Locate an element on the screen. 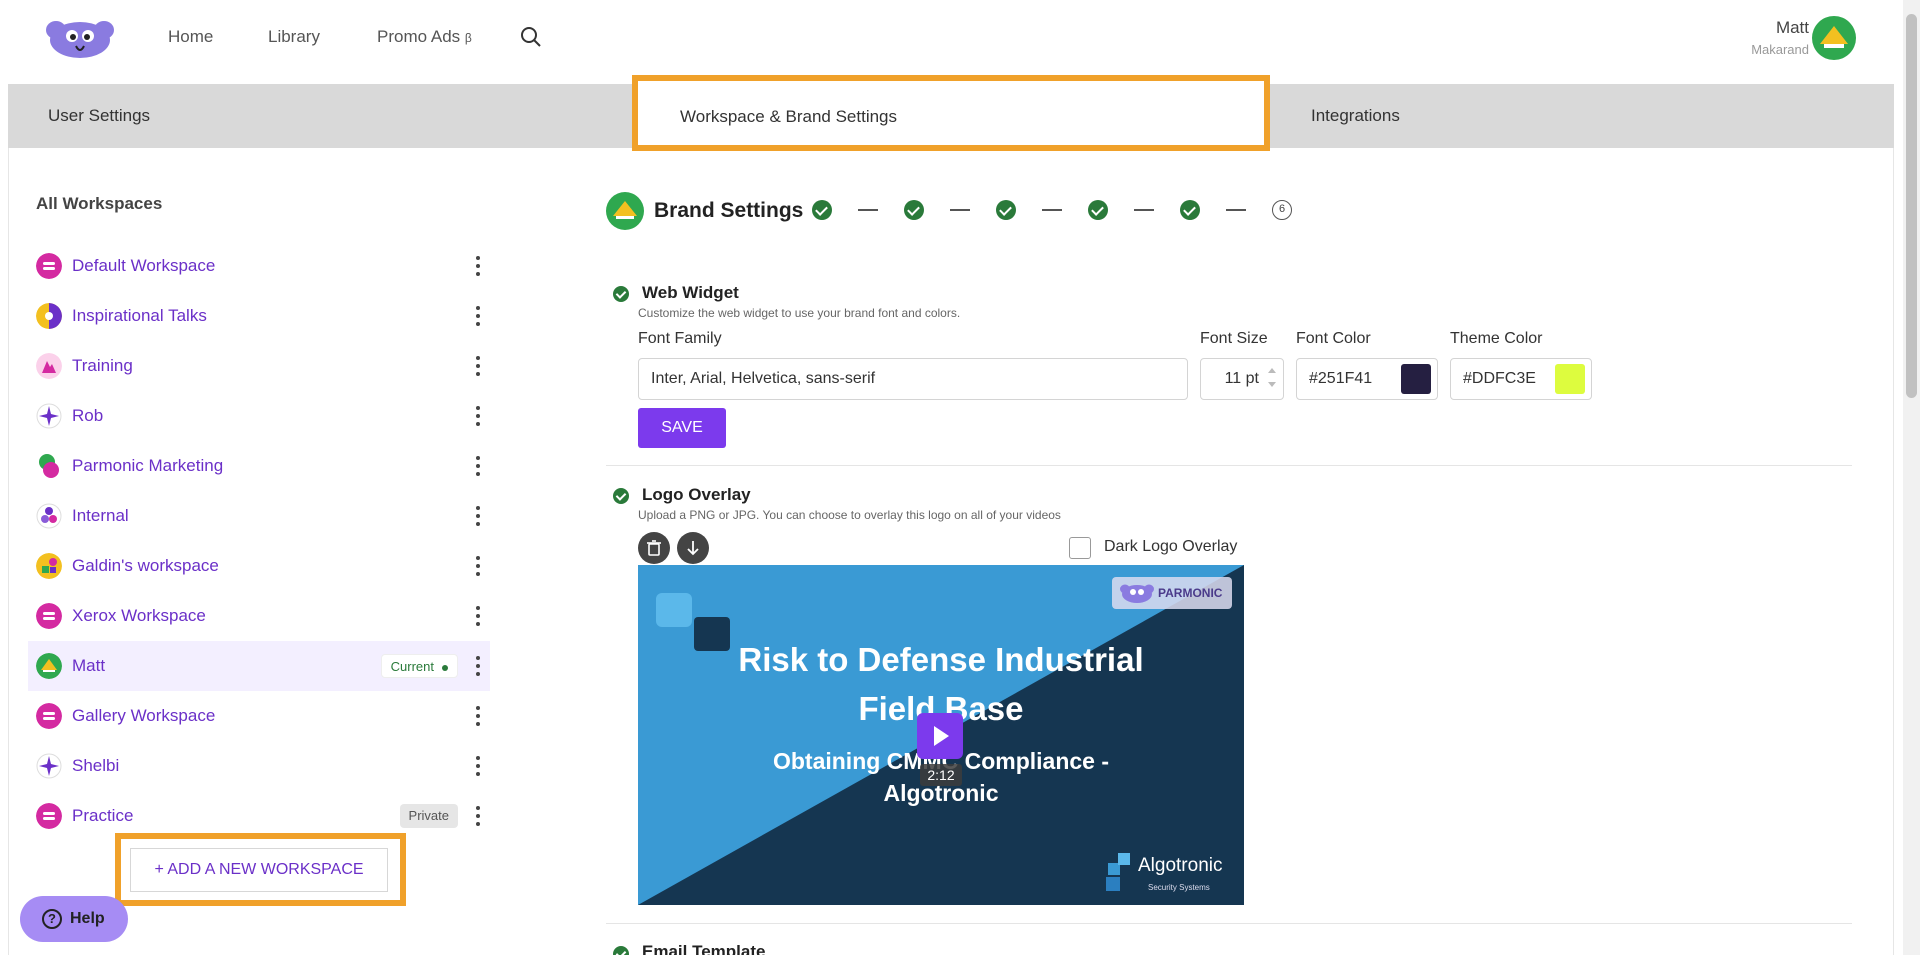  save-button: SAVE is located at coordinates (682, 428).